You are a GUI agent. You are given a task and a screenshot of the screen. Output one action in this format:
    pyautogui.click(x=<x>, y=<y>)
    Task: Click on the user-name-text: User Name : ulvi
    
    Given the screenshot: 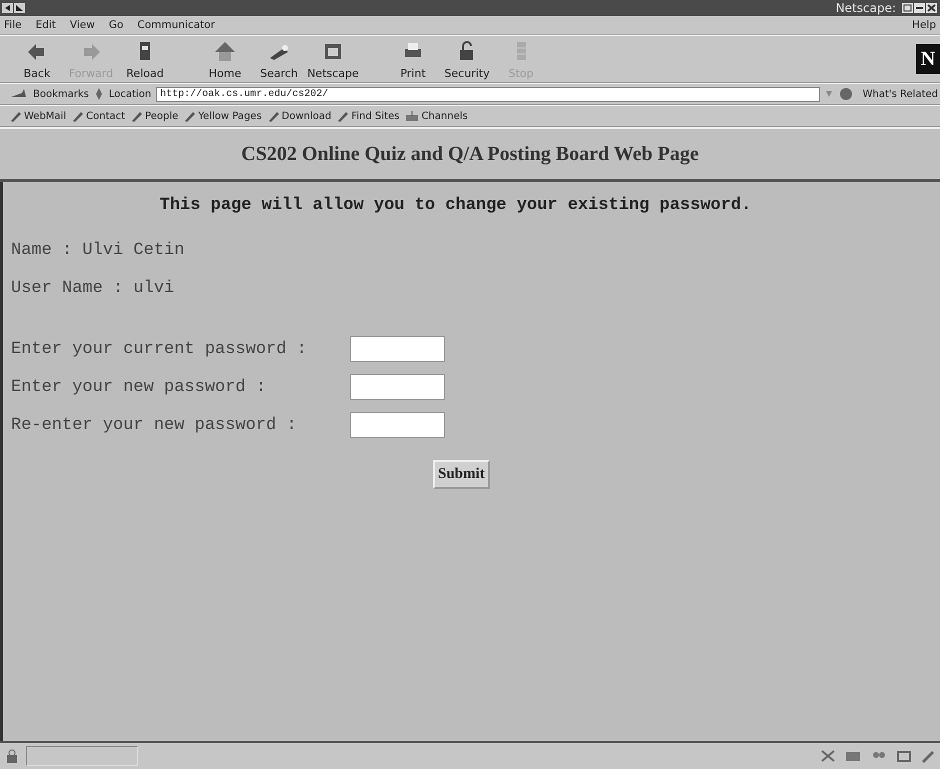 What is the action you would take?
    pyautogui.click(x=93, y=288)
    